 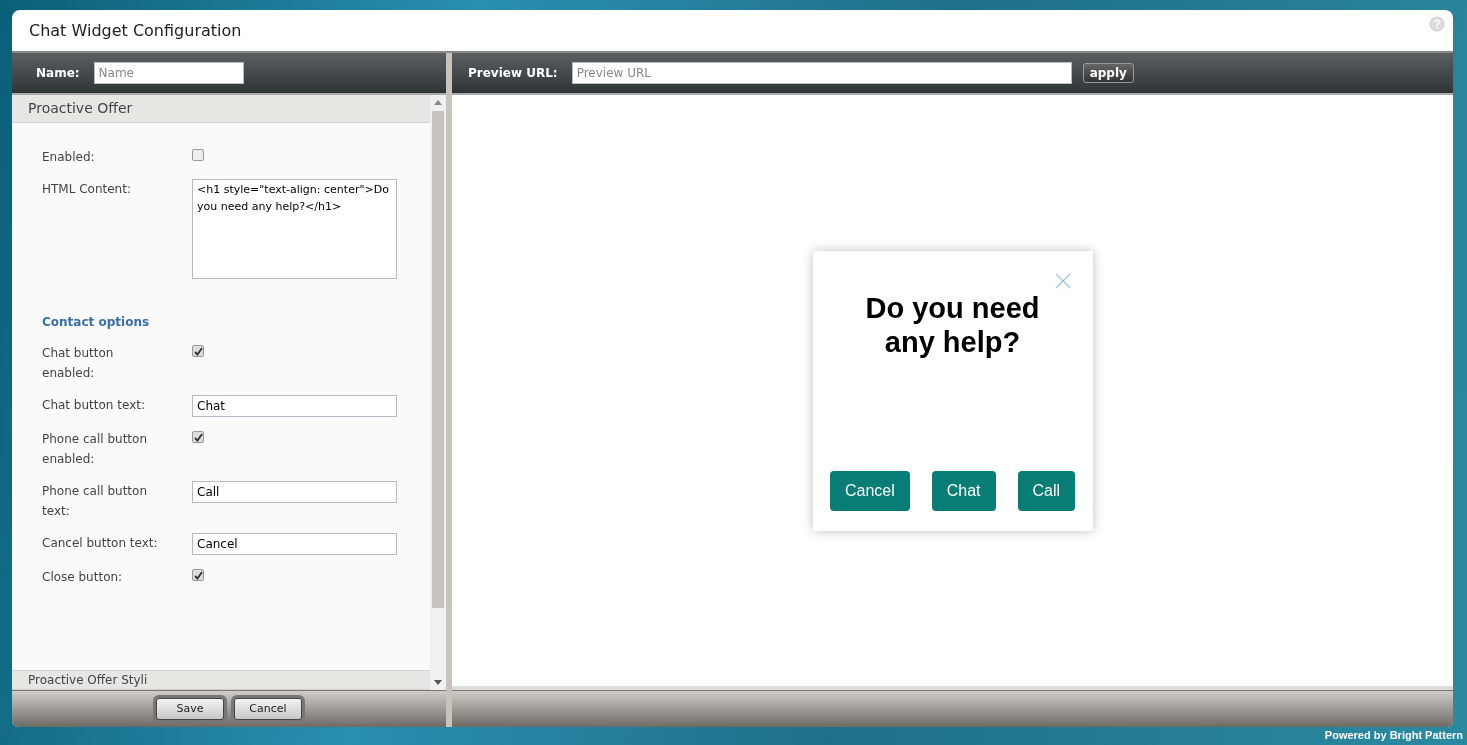 What do you see at coordinates (294, 229) in the screenshot?
I see `html-content-field: <h1 style="text-align: center">Do you need any help?</h1>` at bounding box center [294, 229].